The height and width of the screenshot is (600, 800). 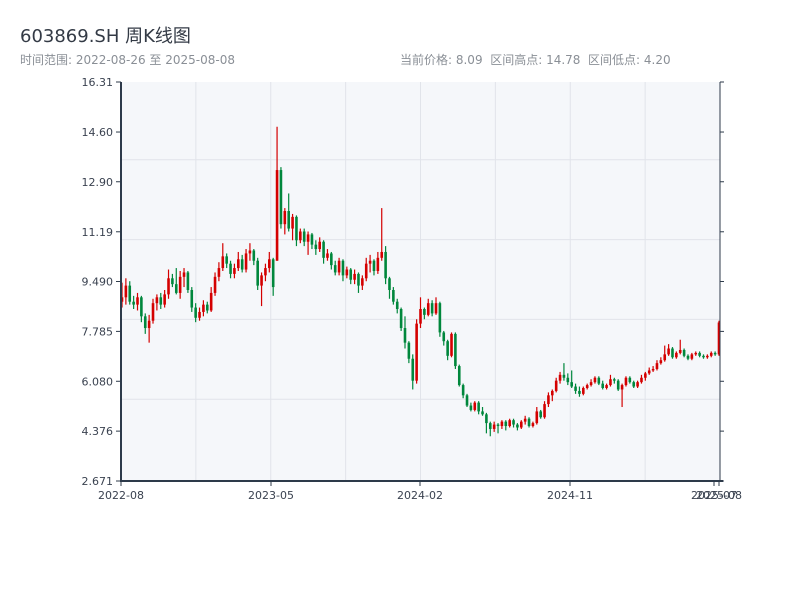 I want to click on x-tick-label: 2022-08, so click(x=121, y=495).